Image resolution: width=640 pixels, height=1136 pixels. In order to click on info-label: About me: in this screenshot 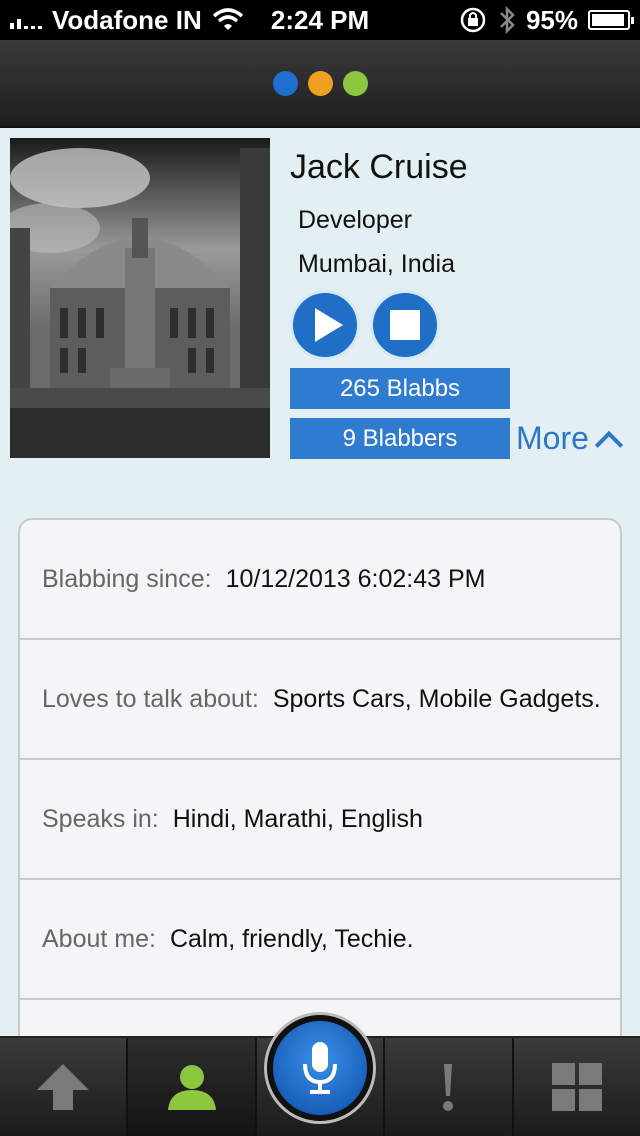, I will do `click(99, 938)`.